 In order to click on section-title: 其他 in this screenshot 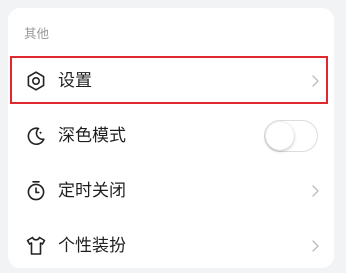, I will do `click(37, 33)`.